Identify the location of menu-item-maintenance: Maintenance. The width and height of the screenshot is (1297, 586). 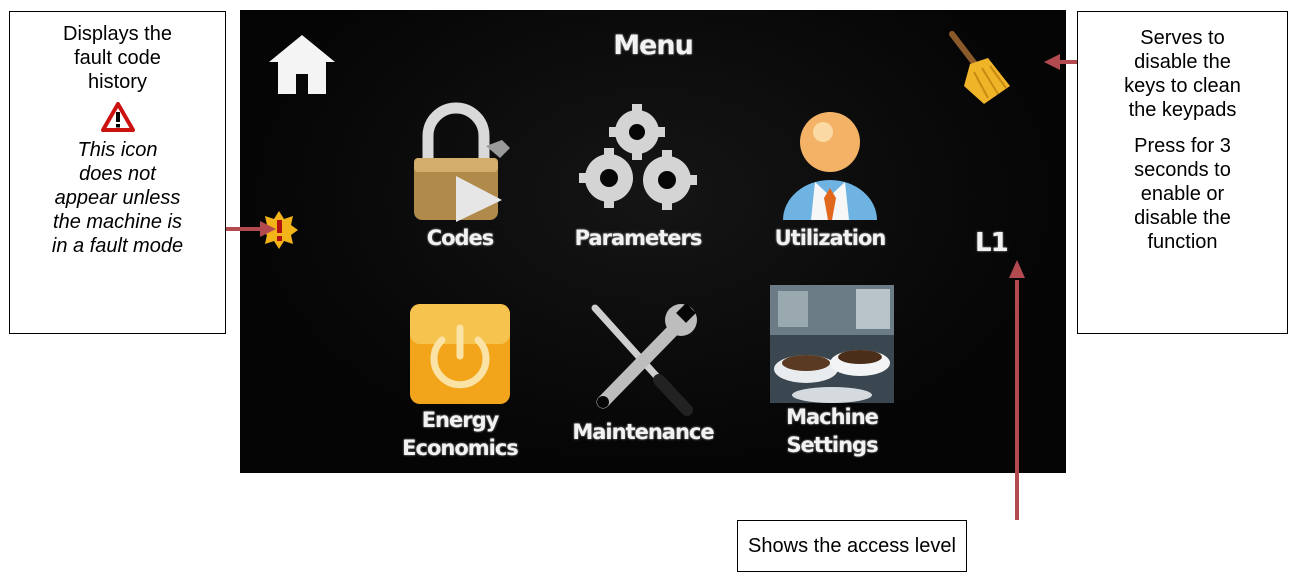
(643, 372).